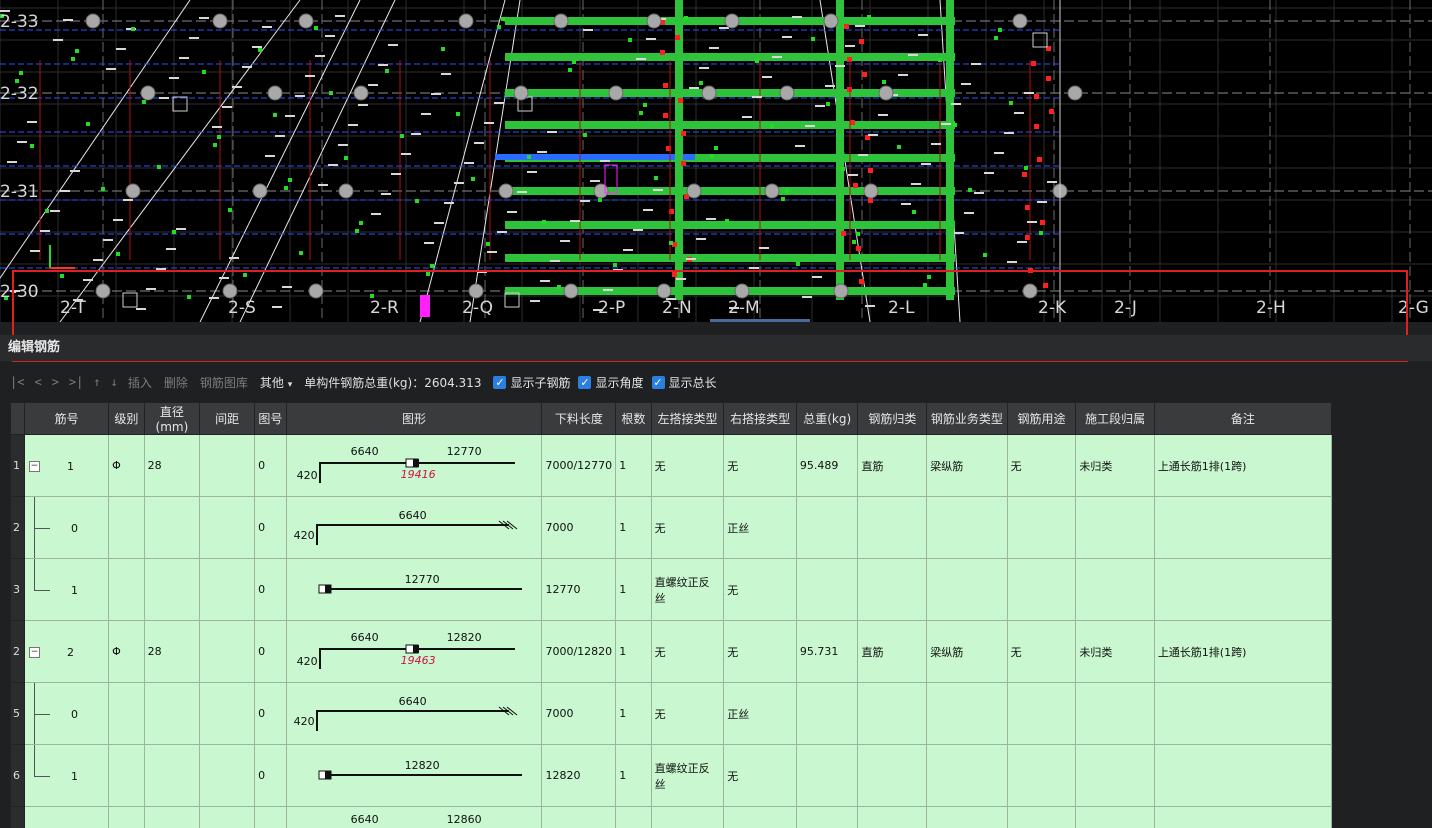 This screenshot has width=1432, height=828. What do you see at coordinates (687, 418) in the screenshot?
I see `column-header: 左搭接类型` at bounding box center [687, 418].